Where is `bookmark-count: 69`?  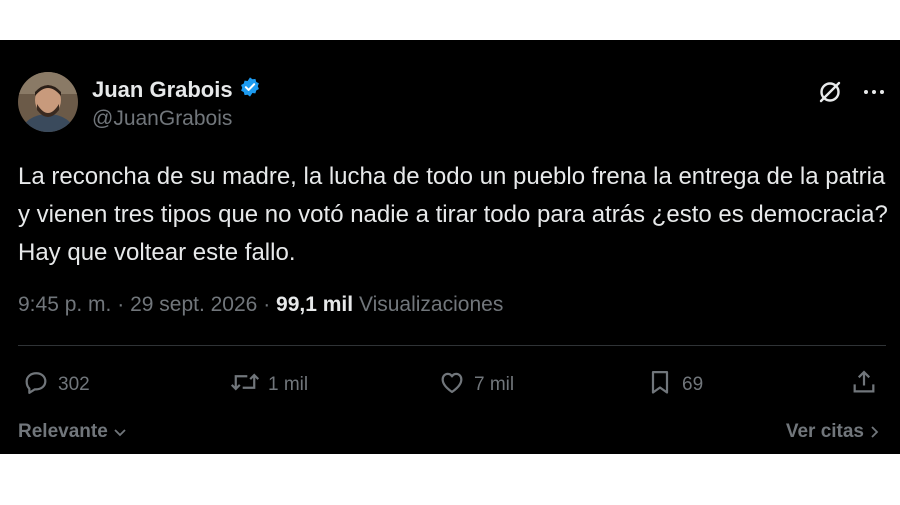
bookmark-count: 69 is located at coordinates (693, 384).